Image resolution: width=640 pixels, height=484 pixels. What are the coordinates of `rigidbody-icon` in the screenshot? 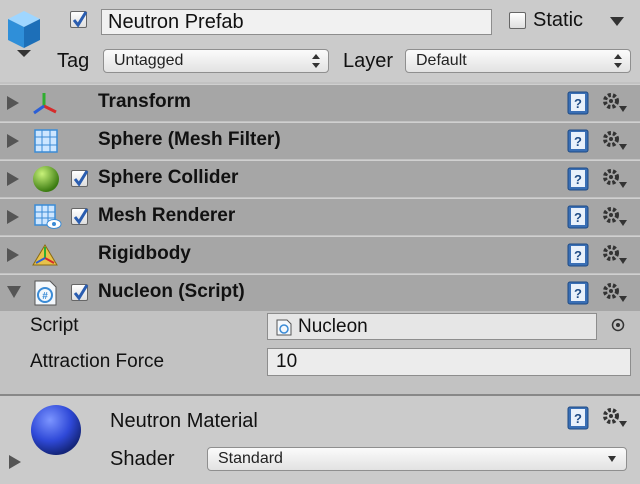 It's located at (45, 255).